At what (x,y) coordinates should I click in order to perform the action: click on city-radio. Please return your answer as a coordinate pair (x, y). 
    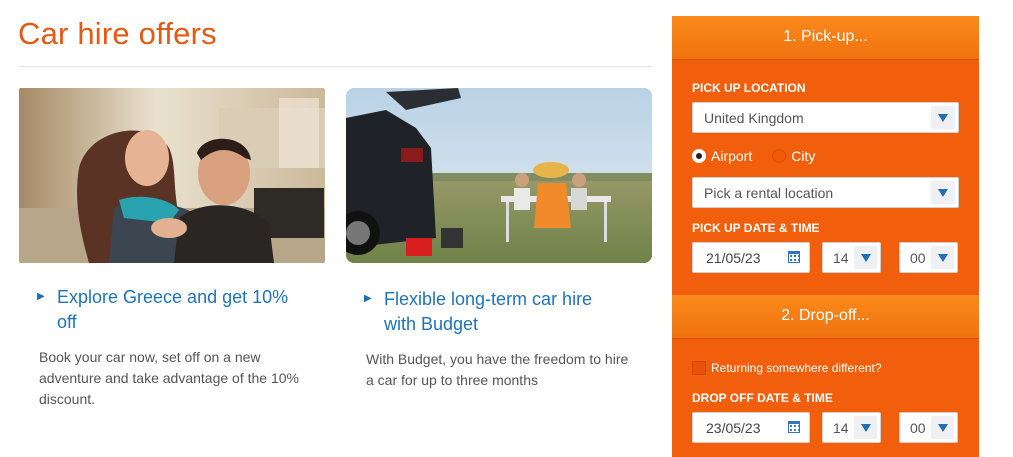
    Looking at the image, I should click on (779, 156).